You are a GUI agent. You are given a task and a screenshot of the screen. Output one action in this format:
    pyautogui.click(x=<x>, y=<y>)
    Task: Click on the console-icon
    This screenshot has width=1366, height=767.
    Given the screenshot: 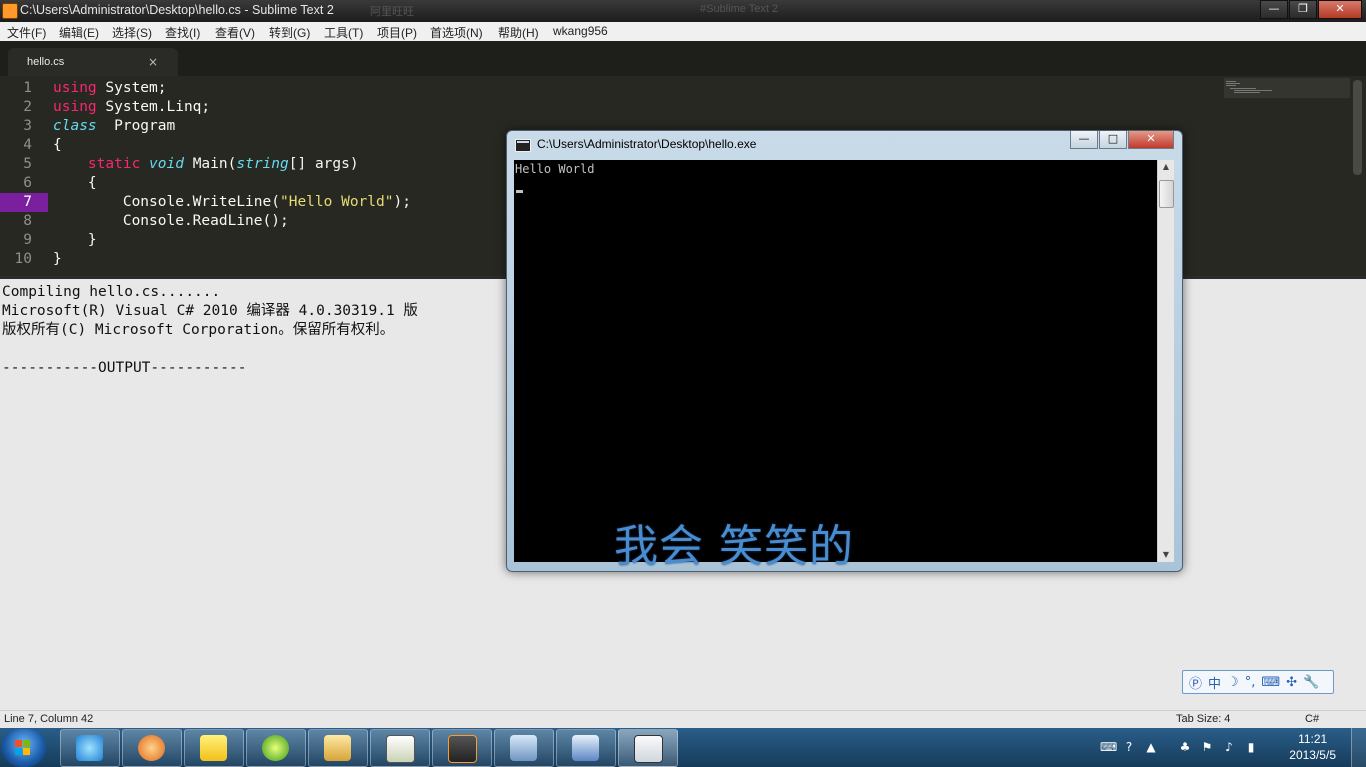 What is the action you would take?
    pyautogui.click(x=523, y=145)
    